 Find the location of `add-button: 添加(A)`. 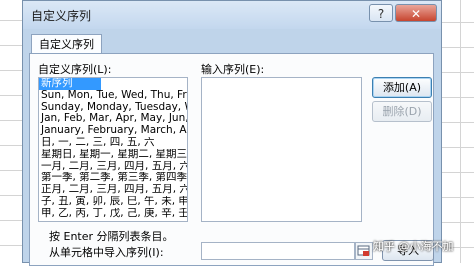

add-button: 添加(A) is located at coordinates (402, 87).